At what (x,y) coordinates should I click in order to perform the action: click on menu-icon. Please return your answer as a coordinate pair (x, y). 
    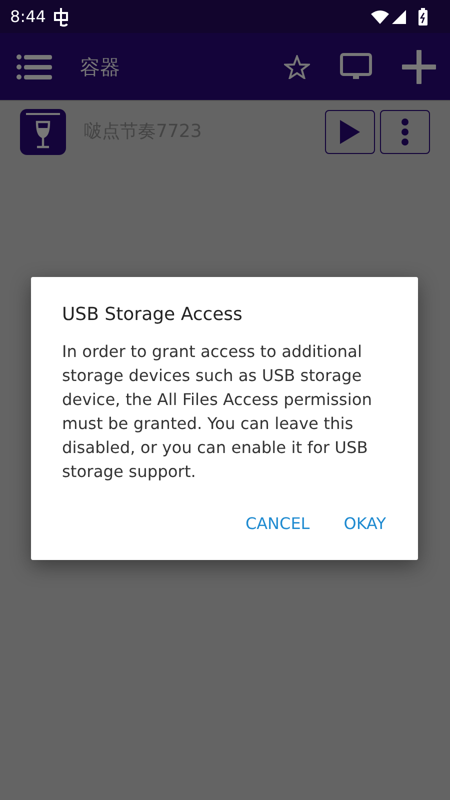
    Looking at the image, I should click on (34, 67).